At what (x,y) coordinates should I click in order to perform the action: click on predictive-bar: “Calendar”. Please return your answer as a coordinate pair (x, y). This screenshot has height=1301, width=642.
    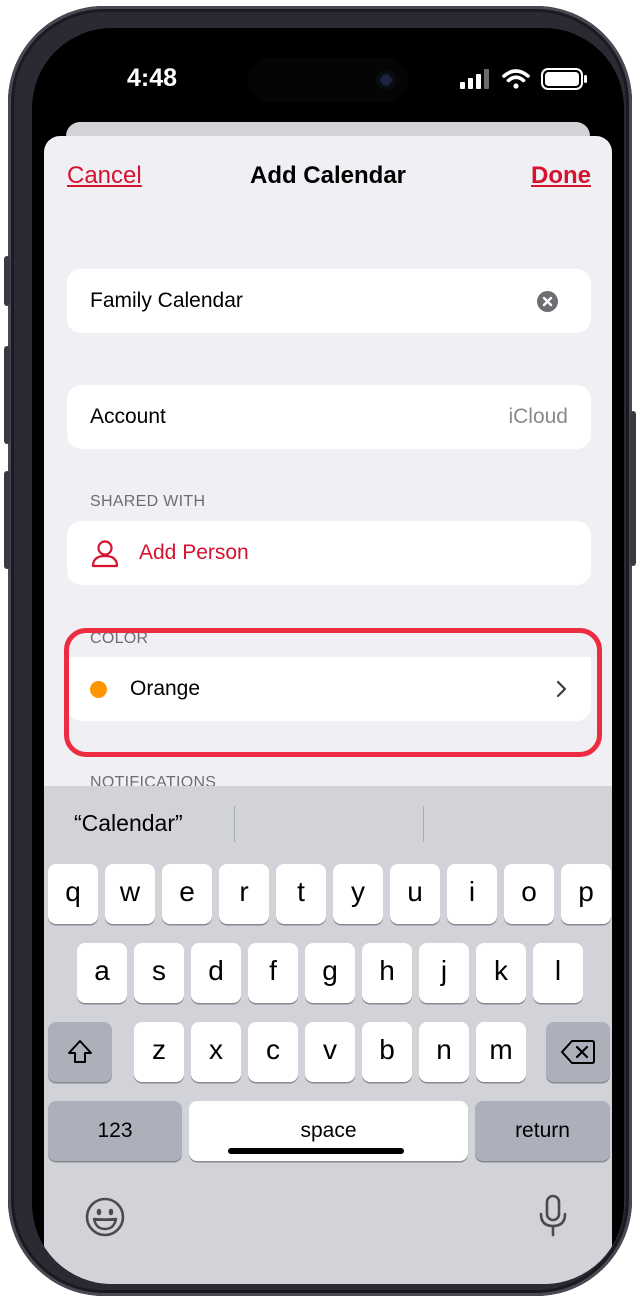
    Looking at the image, I should click on (328, 824).